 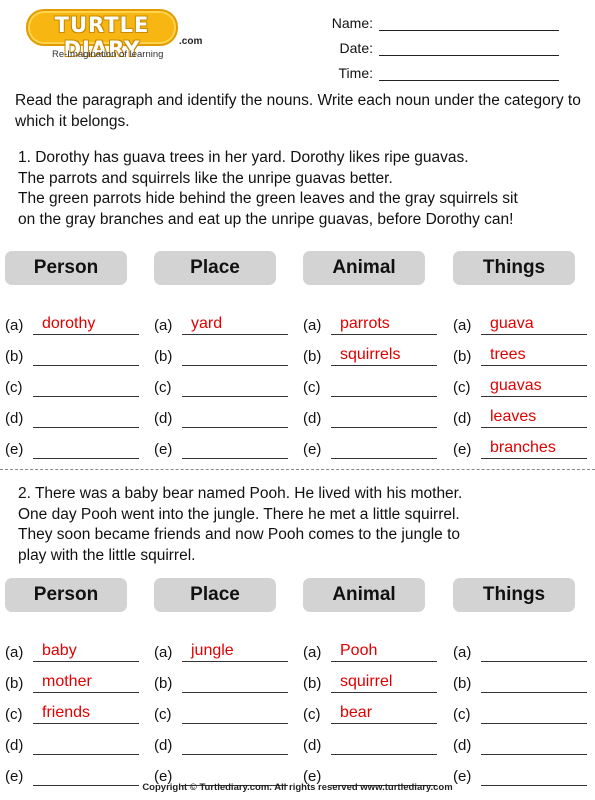 I want to click on answer-blank: mother, so click(x=86, y=682).